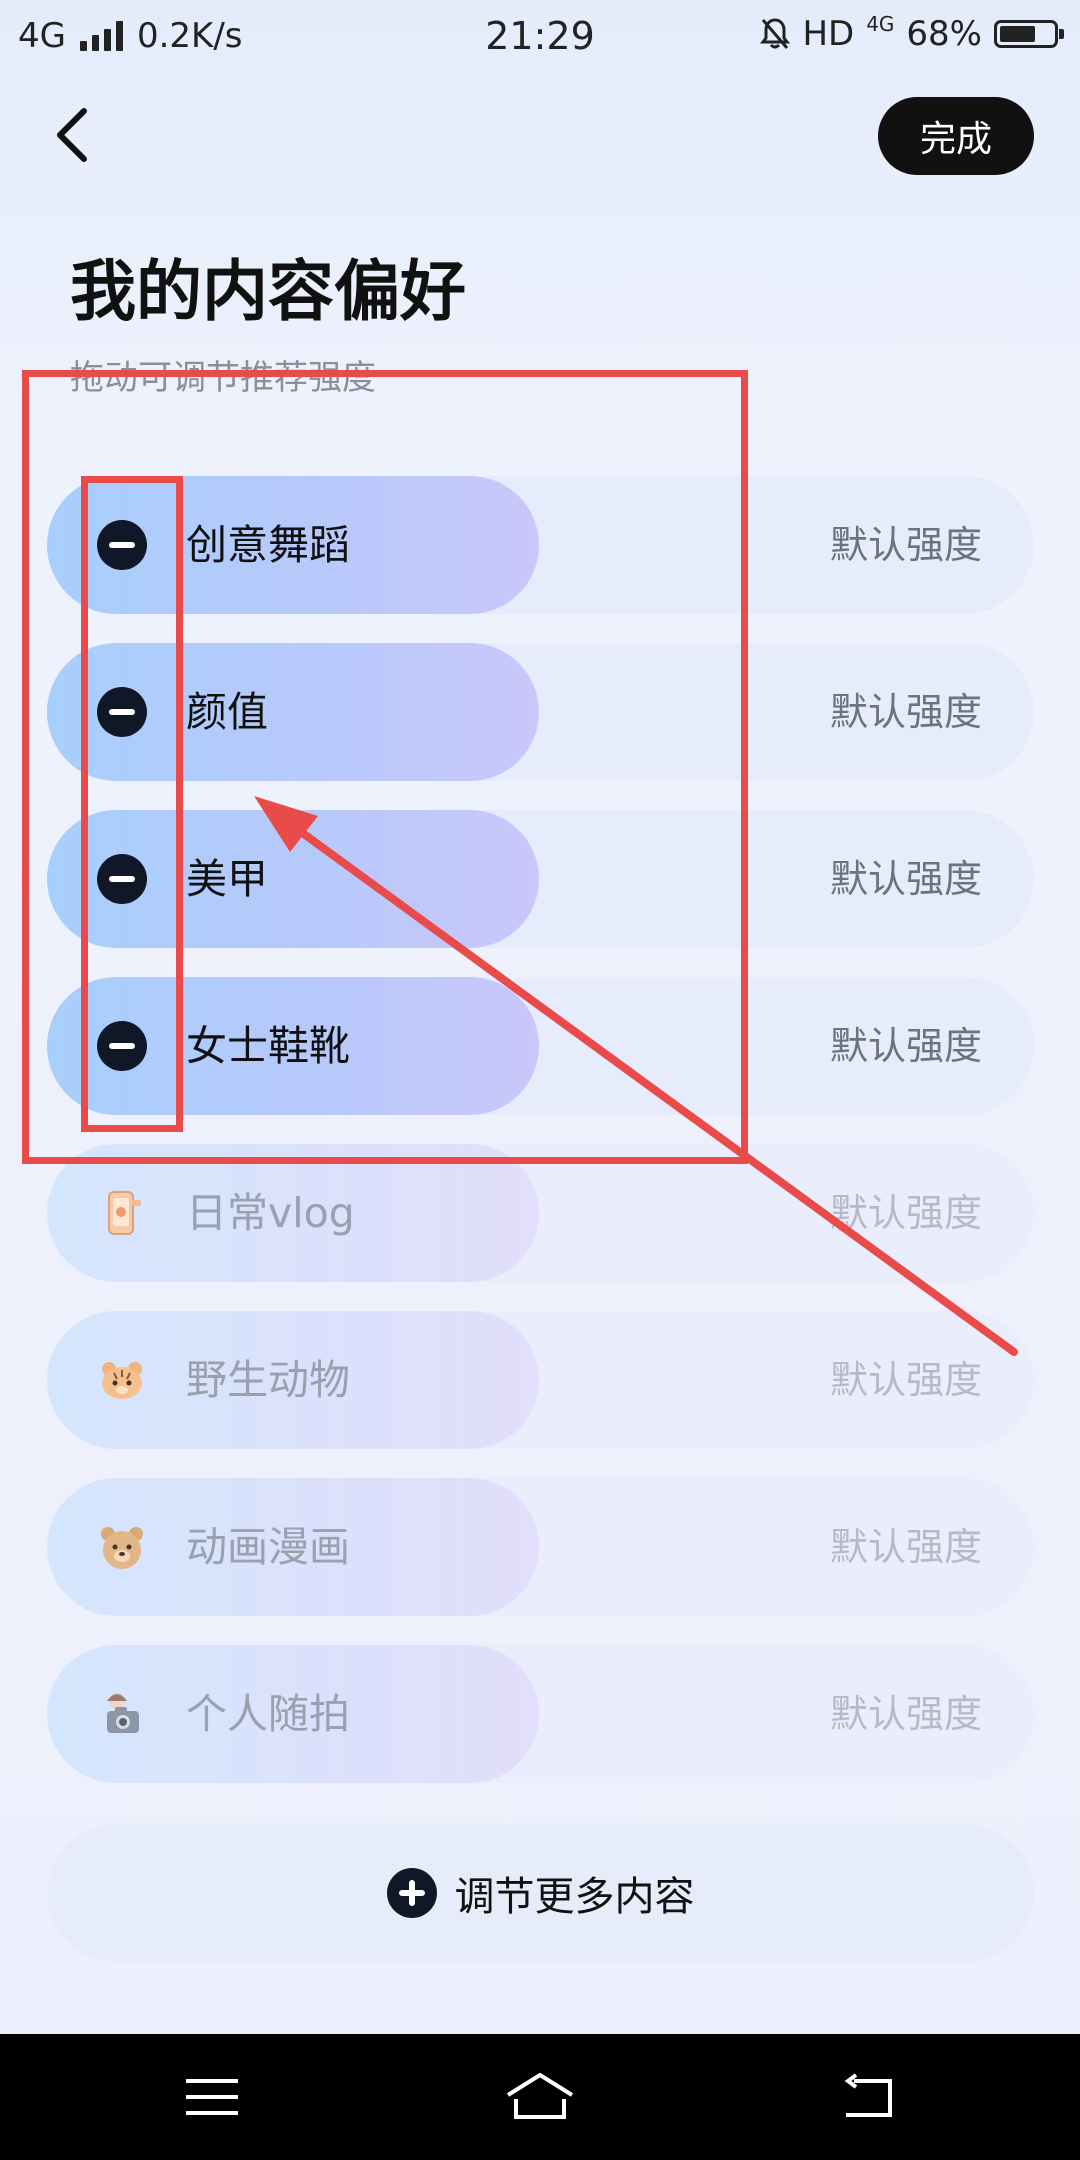  Describe the element at coordinates (540, 36) in the screenshot. I see `status-bar: 4G 0.2K/s 21:29 HD 4G 68%` at that location.